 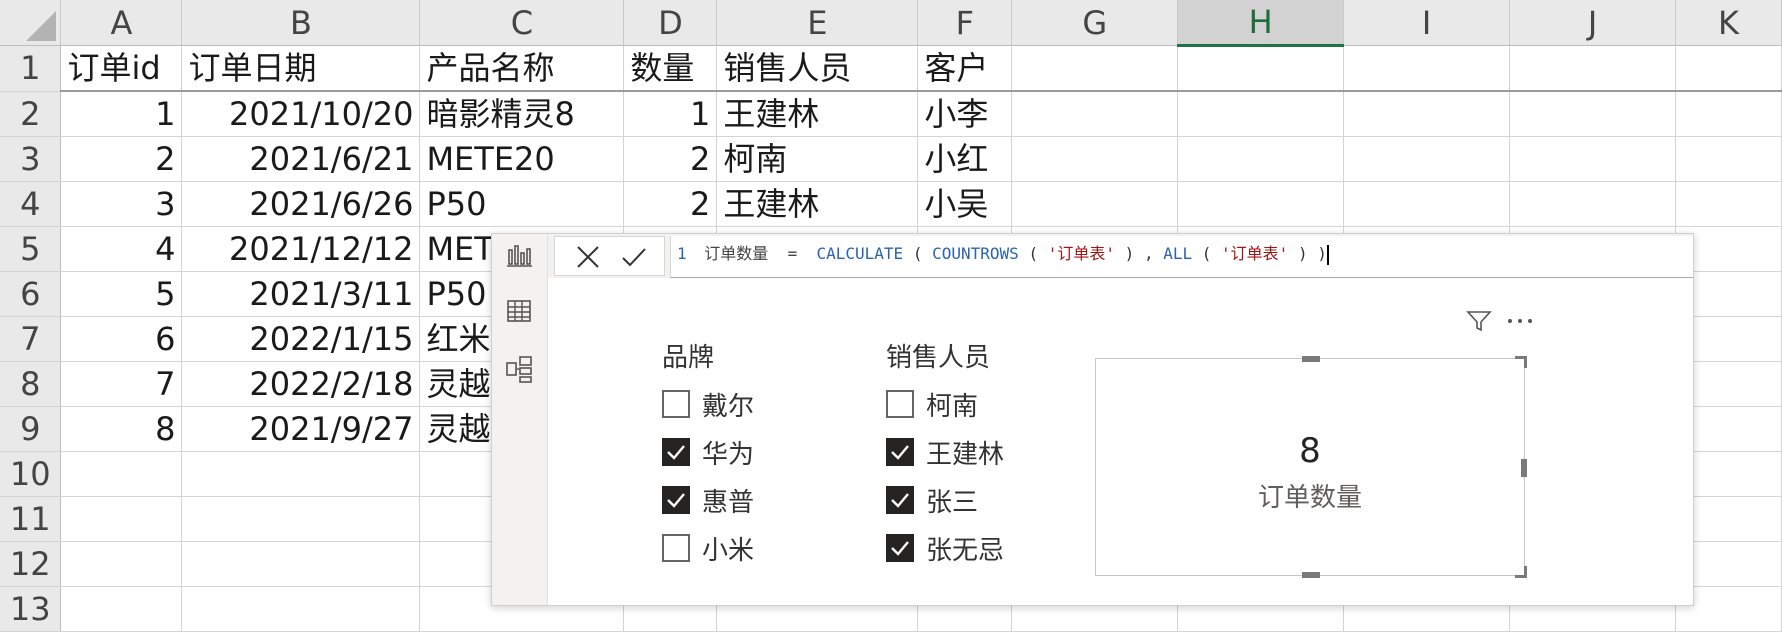 What do you see at coordinates (1728, 23) in the screenshot?
I see `column-header: K` at bounding box center [1728, 23].